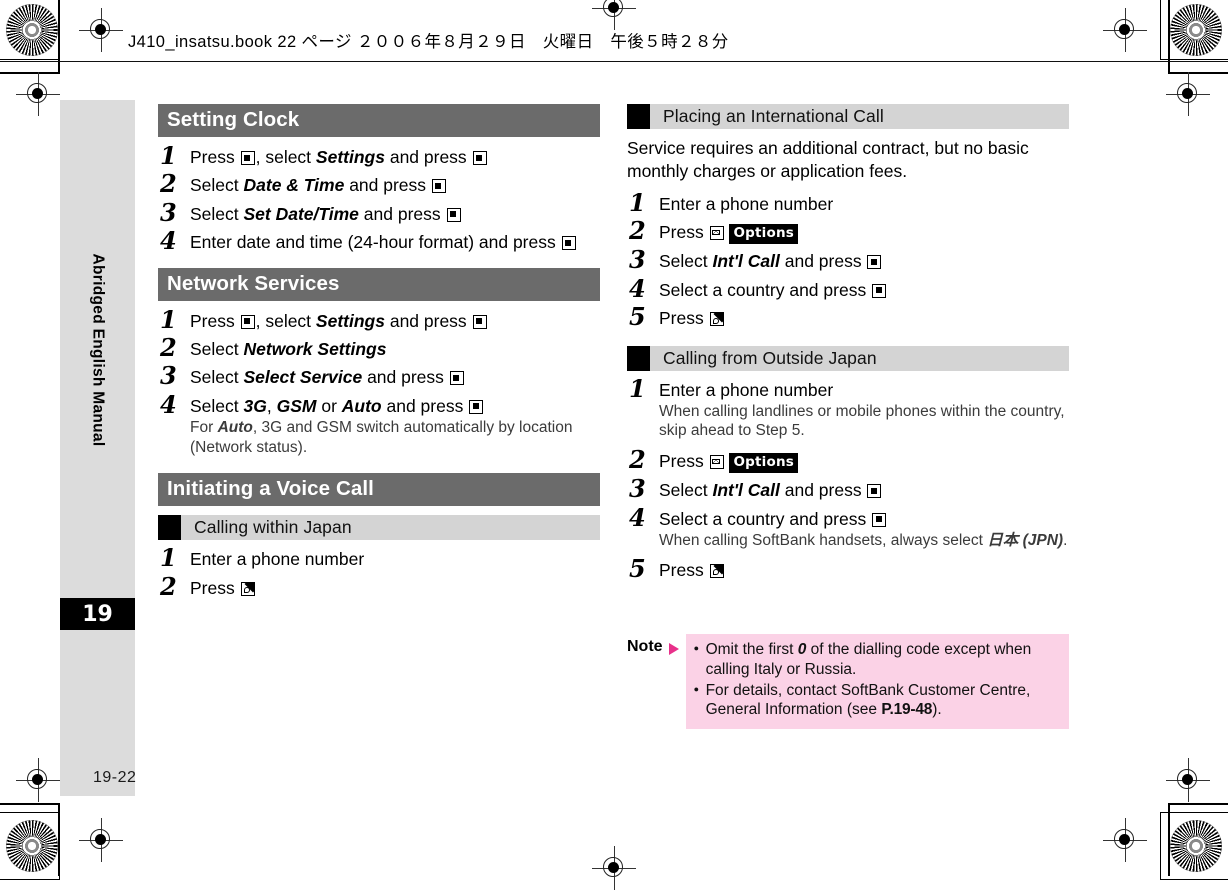  Describe the element at coordinates (1188, 780) in the screenshot. I see `registration-mark-bottom-right` at that location.